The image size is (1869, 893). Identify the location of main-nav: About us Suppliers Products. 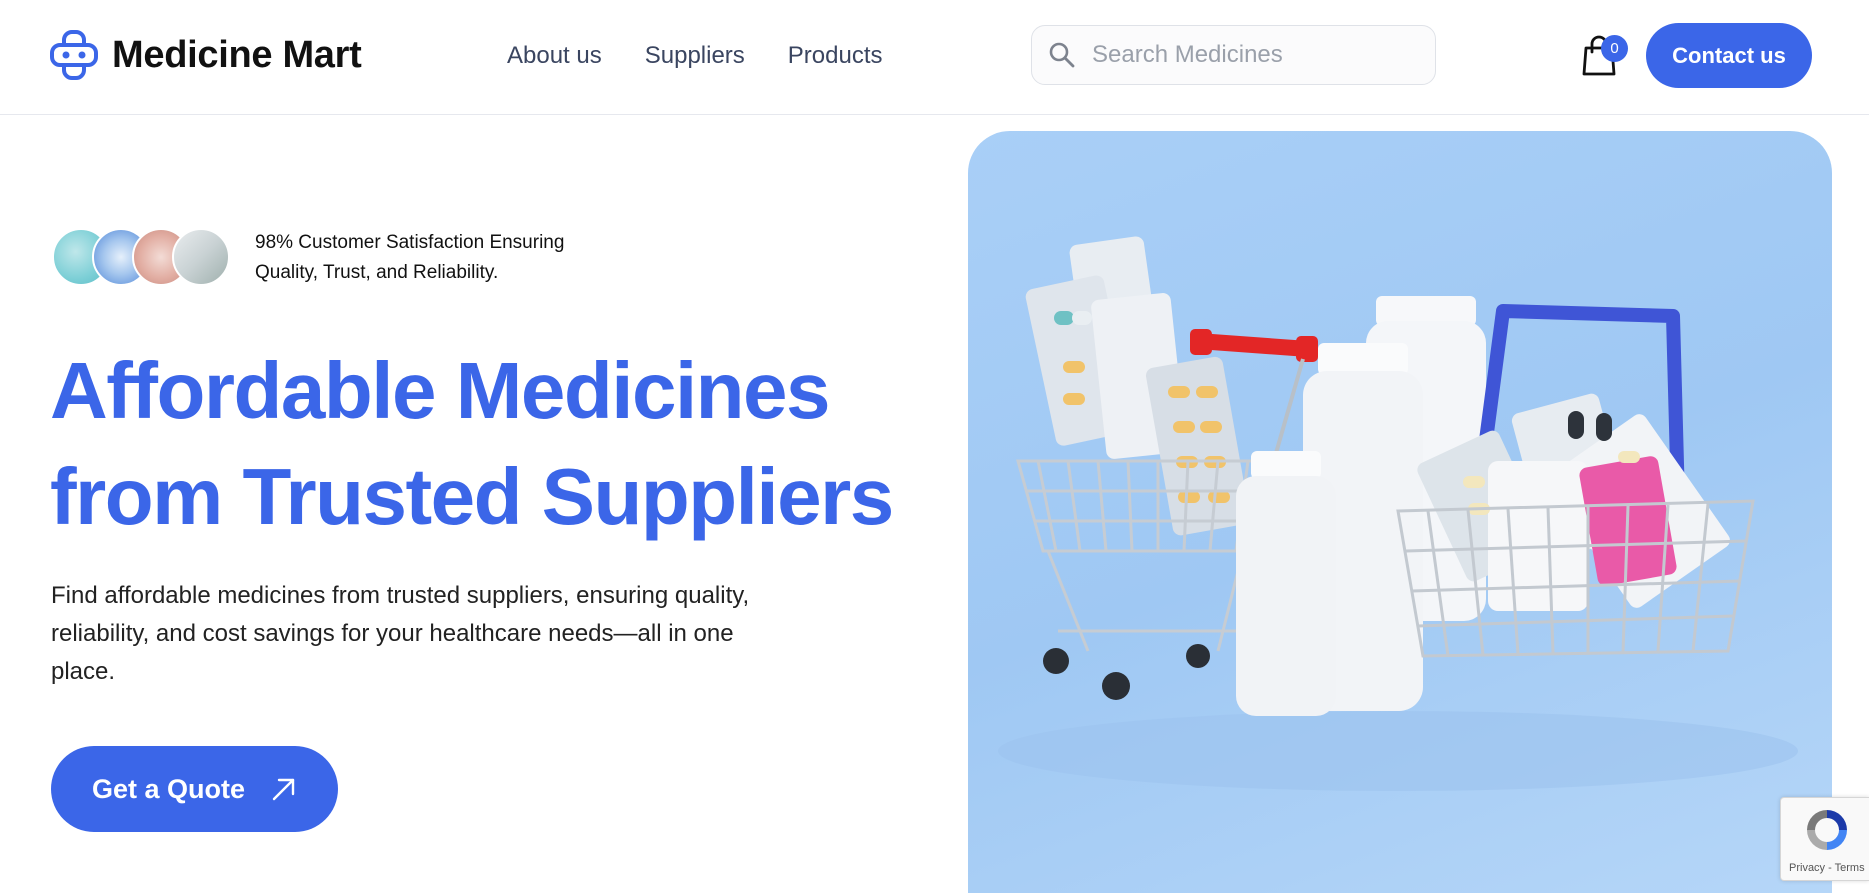
(695, 56).